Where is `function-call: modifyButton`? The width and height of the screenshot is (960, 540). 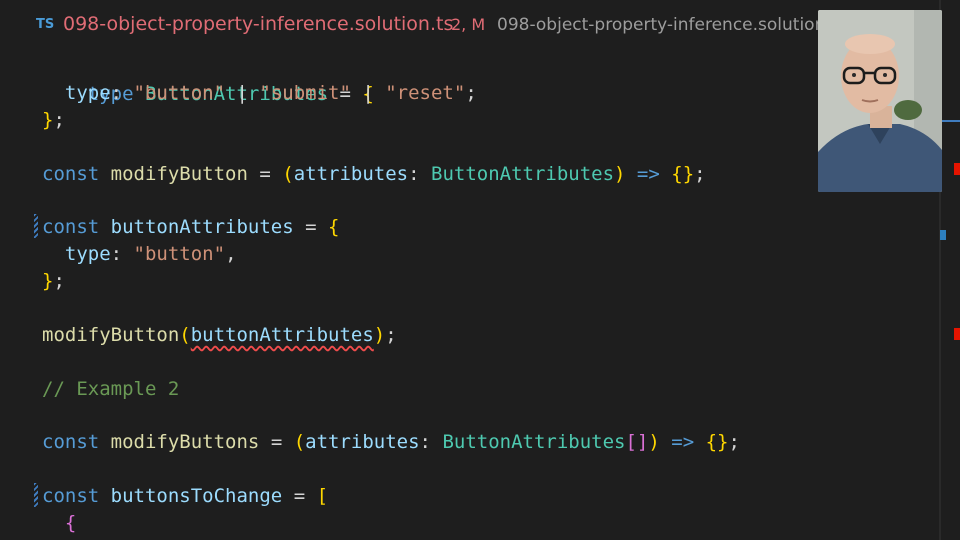 function-call: modifyButton is located at coordinates (111, 335).